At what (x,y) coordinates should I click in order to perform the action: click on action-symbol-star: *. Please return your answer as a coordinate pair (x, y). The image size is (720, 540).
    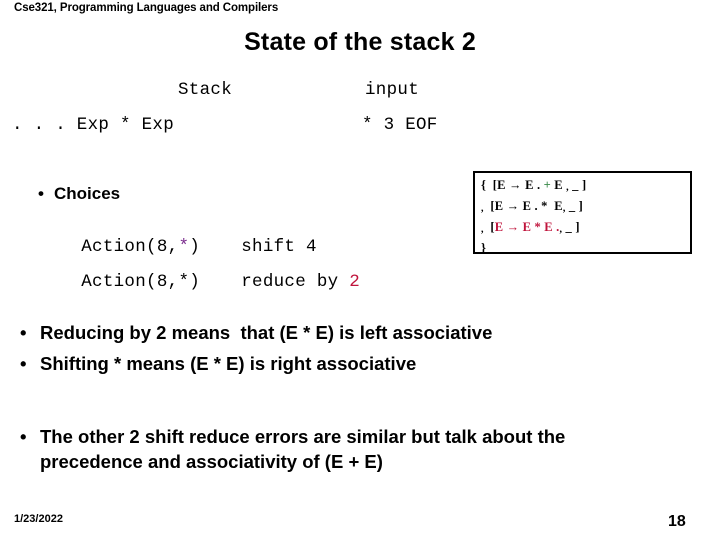
    Looking at the image, I should click on (184, 282).